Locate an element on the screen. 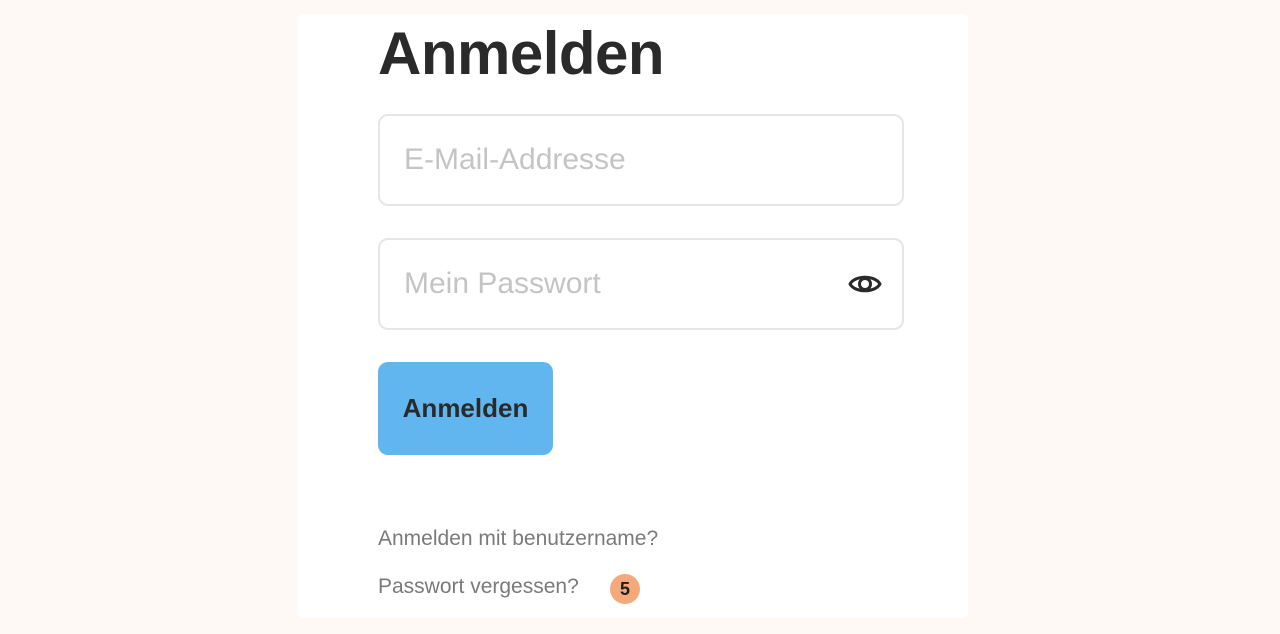 This screenshot has width=1280, height=634. count-badge: 5 is located at coordinates (625, 589).